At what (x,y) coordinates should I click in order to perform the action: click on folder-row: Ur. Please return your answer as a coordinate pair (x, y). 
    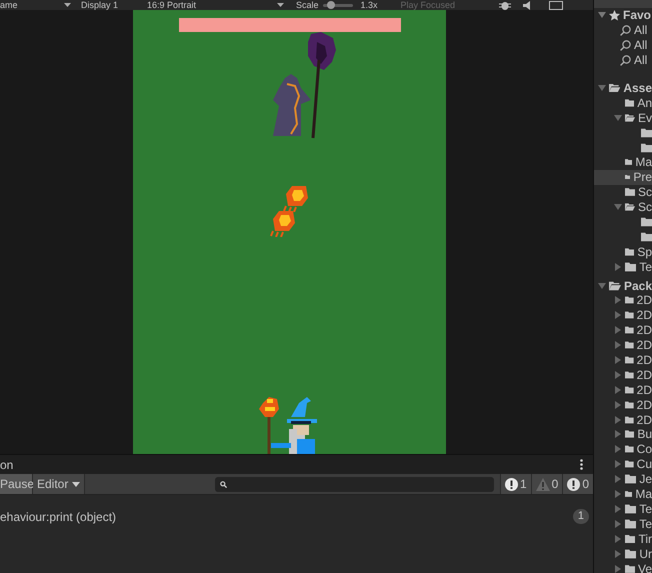
    Looking at the image, I should click on (623, 554).